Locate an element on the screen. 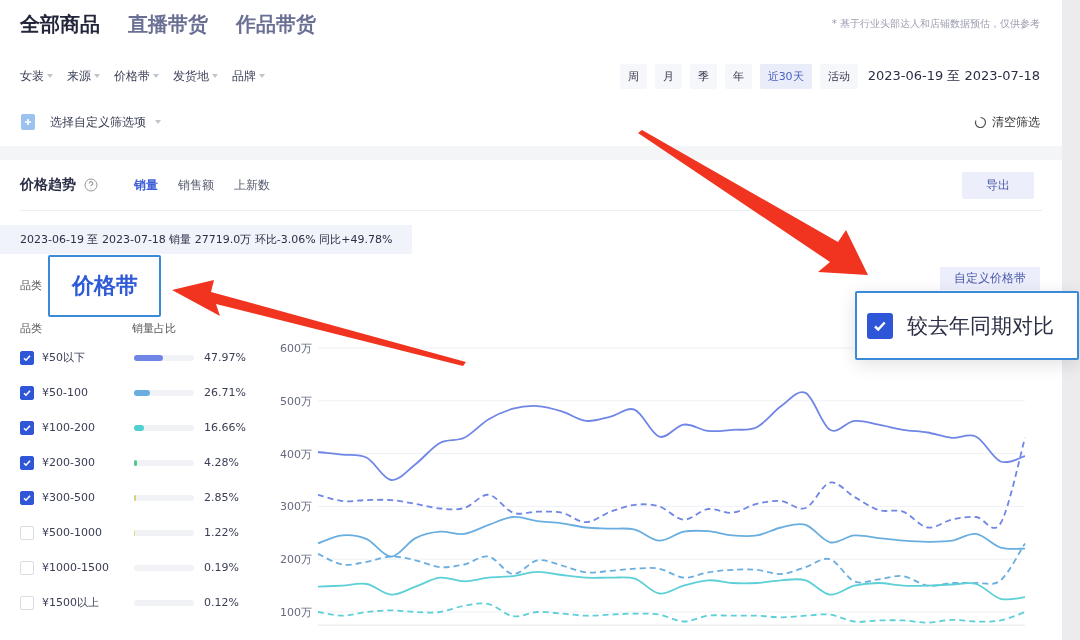 The height and width of the screenshot is (640, 1080). axis-tick-label: 100万 is located at coordinates (296, 612).